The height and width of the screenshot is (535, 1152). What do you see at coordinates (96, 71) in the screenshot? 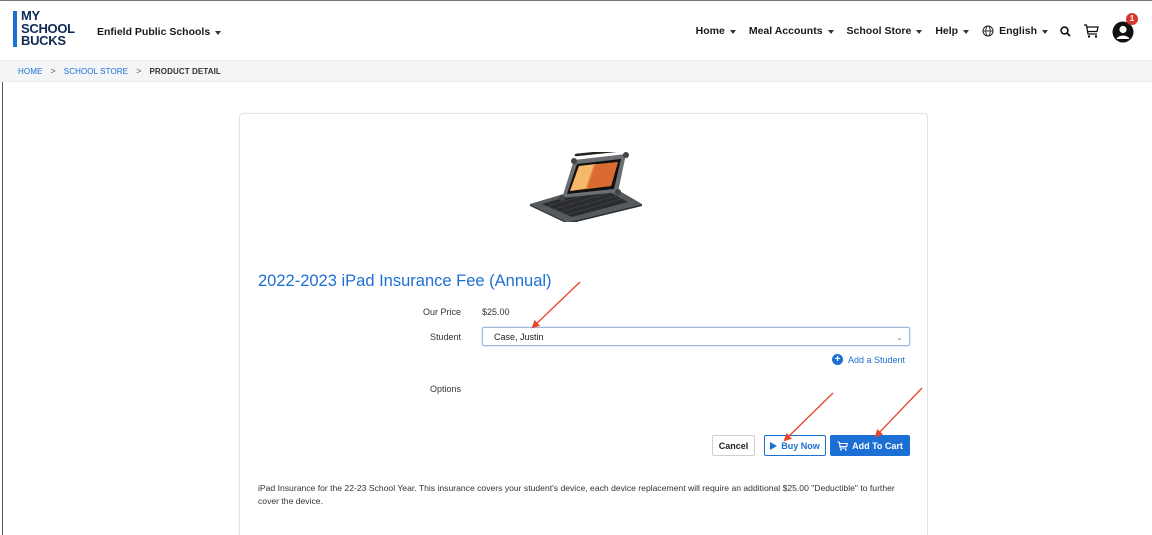
I see `breadcrumb-school-store: SCHOOL STORE` at bounding box center [96, 71].